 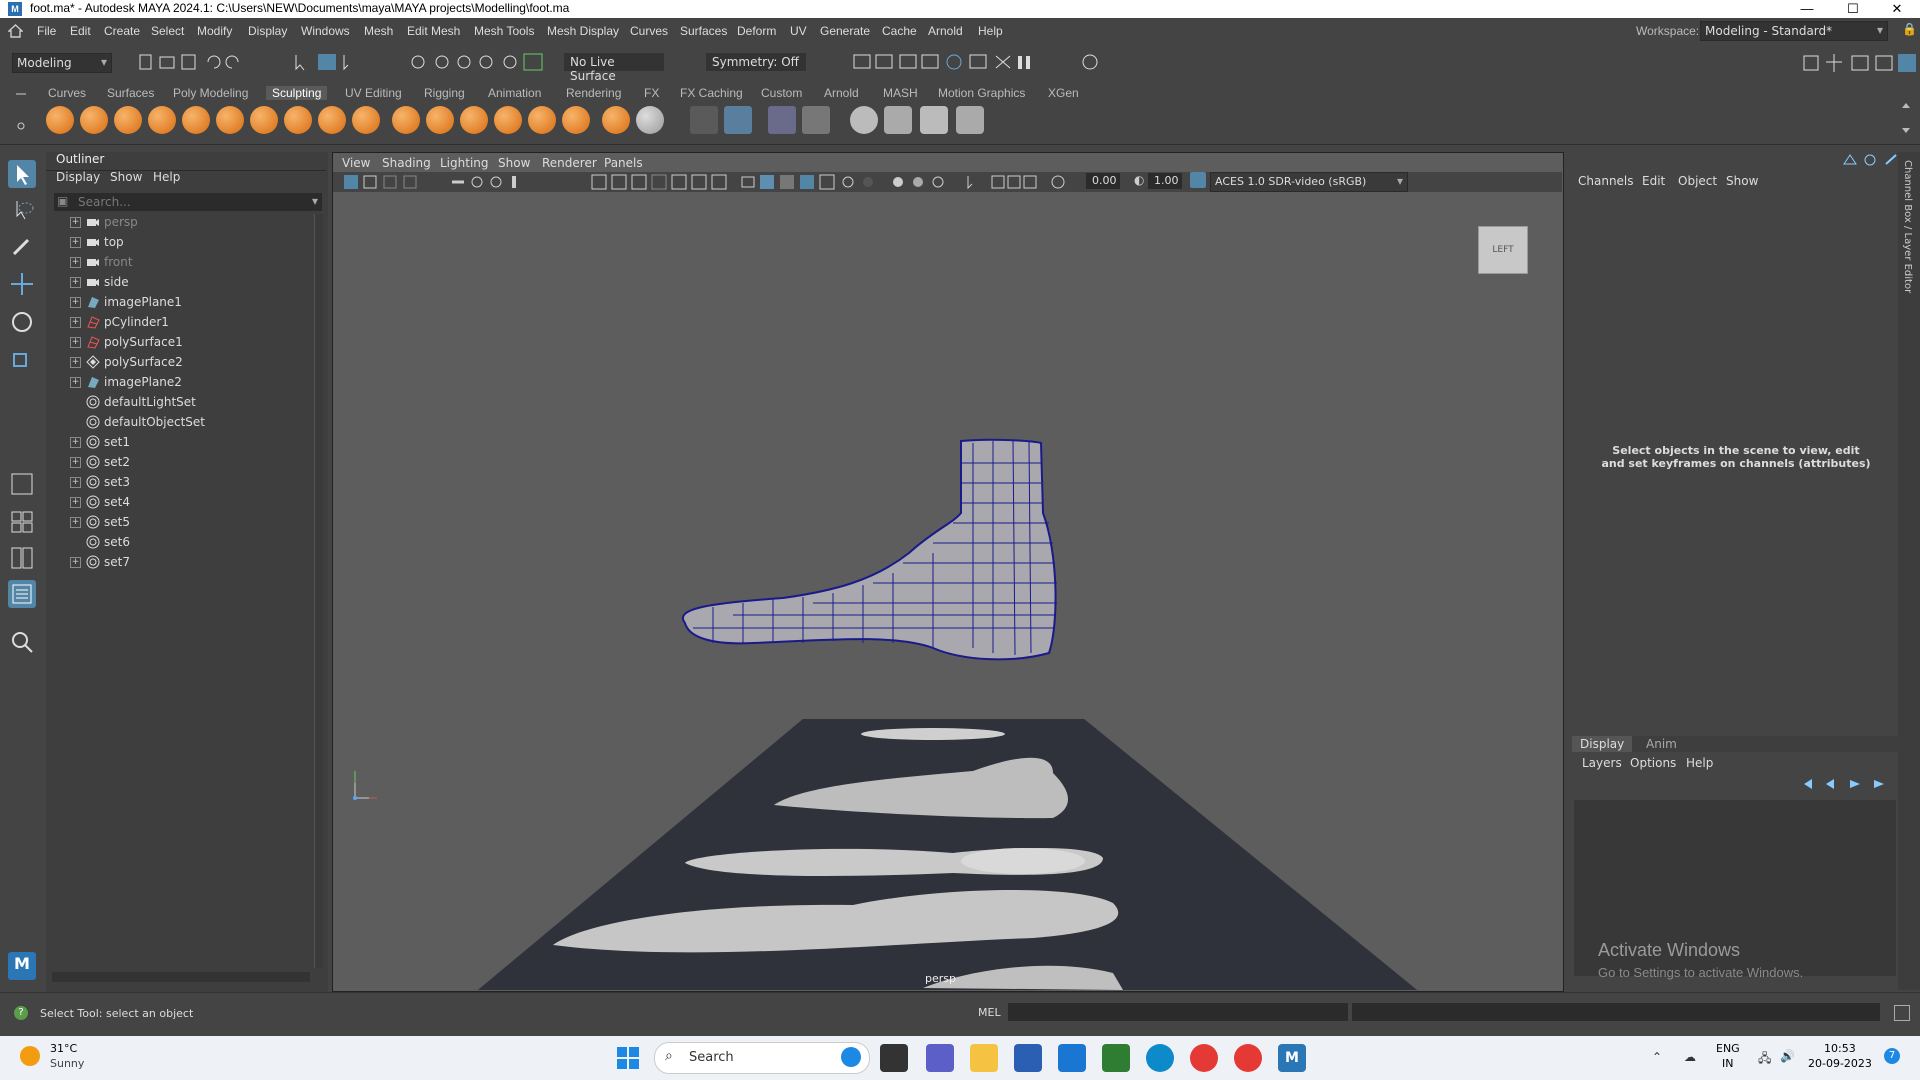 What do you see at coordinates (989, 1012) in the screenshot?
I see `script-language-toggle: MEL` at bounding box center [989, 1012].